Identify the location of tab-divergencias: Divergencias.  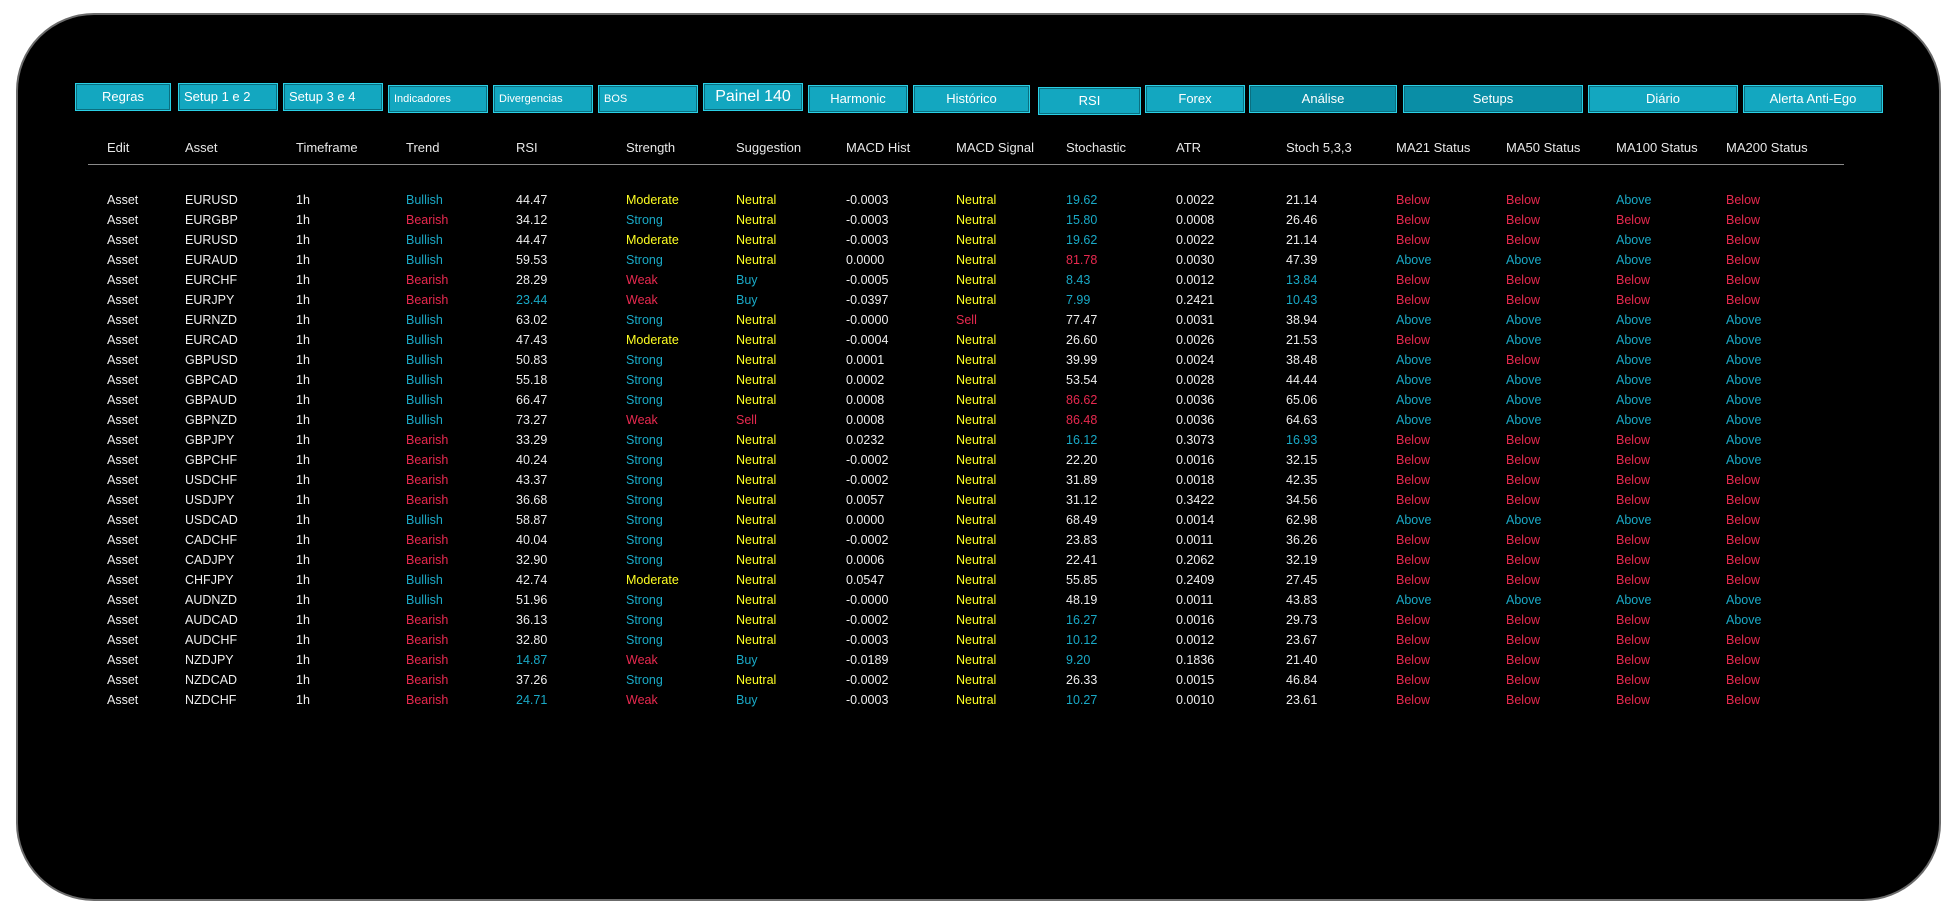
(543, 99).